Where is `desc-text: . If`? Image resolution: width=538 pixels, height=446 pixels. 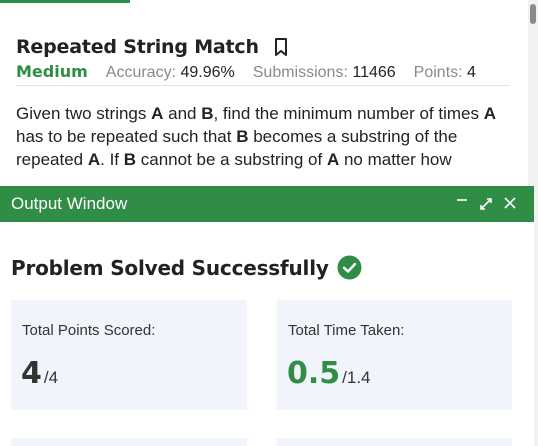 desc-text: . If is located at coordinates (112, 159).